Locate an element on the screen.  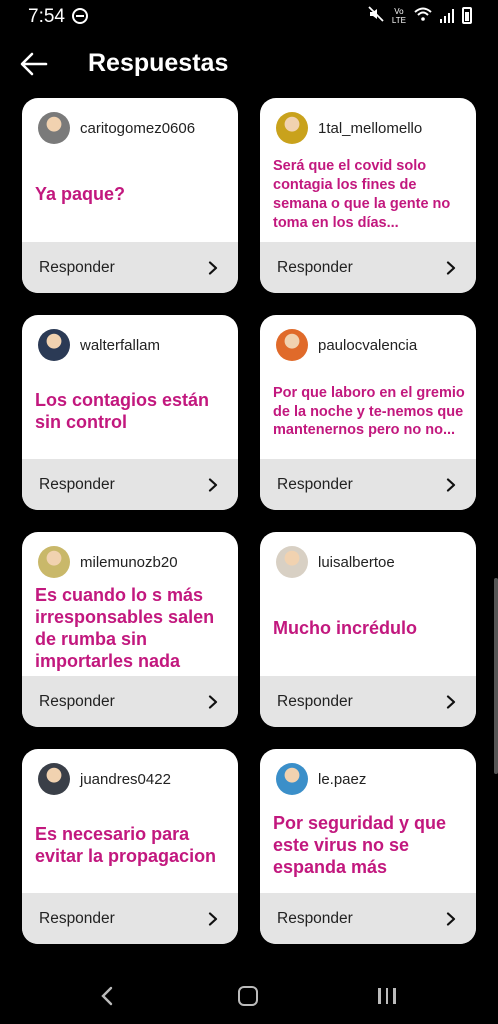
header: Respuestas is located at coordinates (249, 64).